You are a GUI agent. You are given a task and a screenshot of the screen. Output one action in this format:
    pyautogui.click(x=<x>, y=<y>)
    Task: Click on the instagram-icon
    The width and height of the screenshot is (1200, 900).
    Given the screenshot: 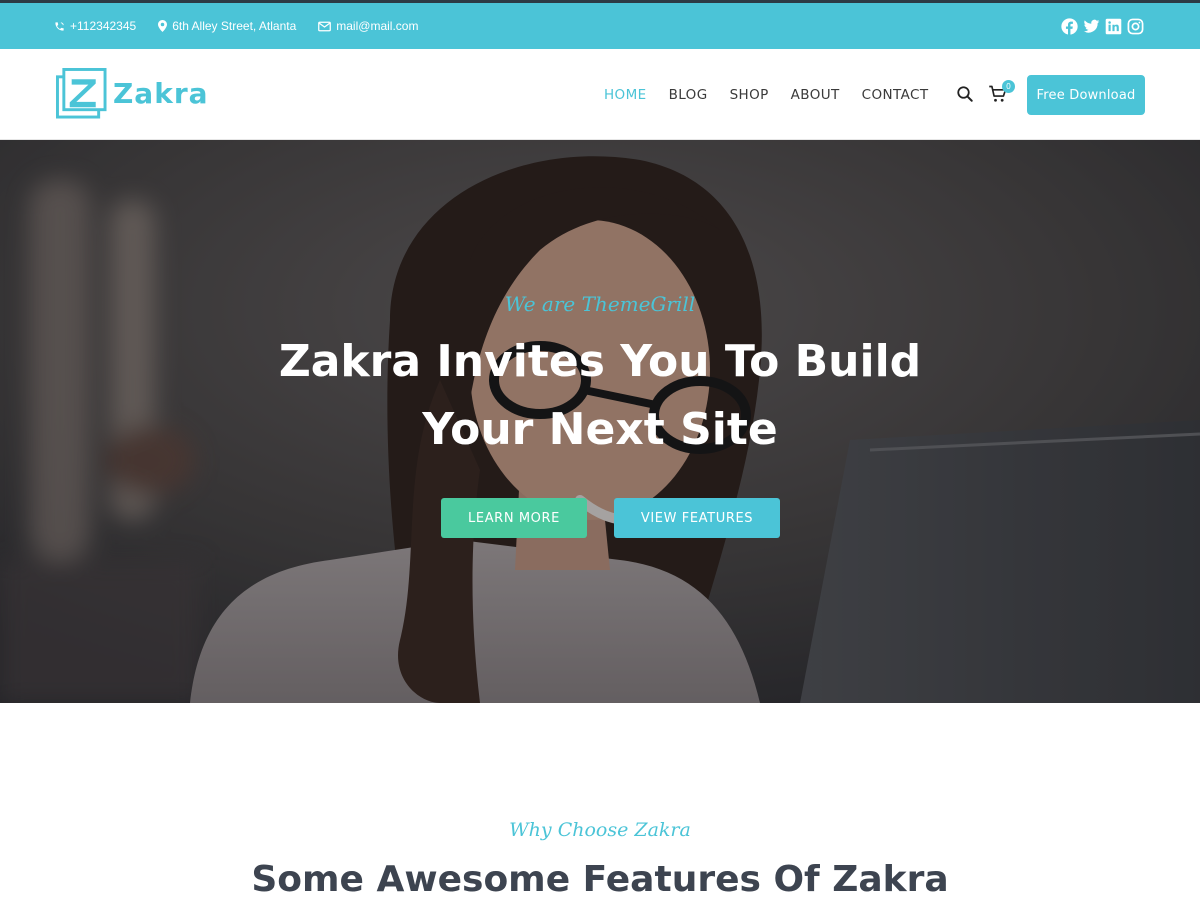 What is the action you would take?
    pyautogui.click(x=1135, y=26)
    